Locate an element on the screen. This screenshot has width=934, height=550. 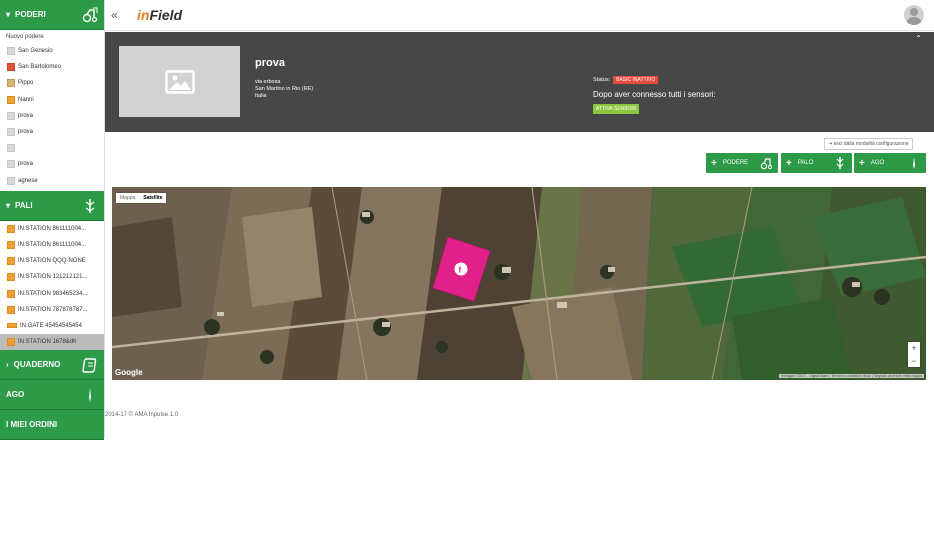
status-row: Status: BASIC INATTIVO is located at coordinates (626, 80).